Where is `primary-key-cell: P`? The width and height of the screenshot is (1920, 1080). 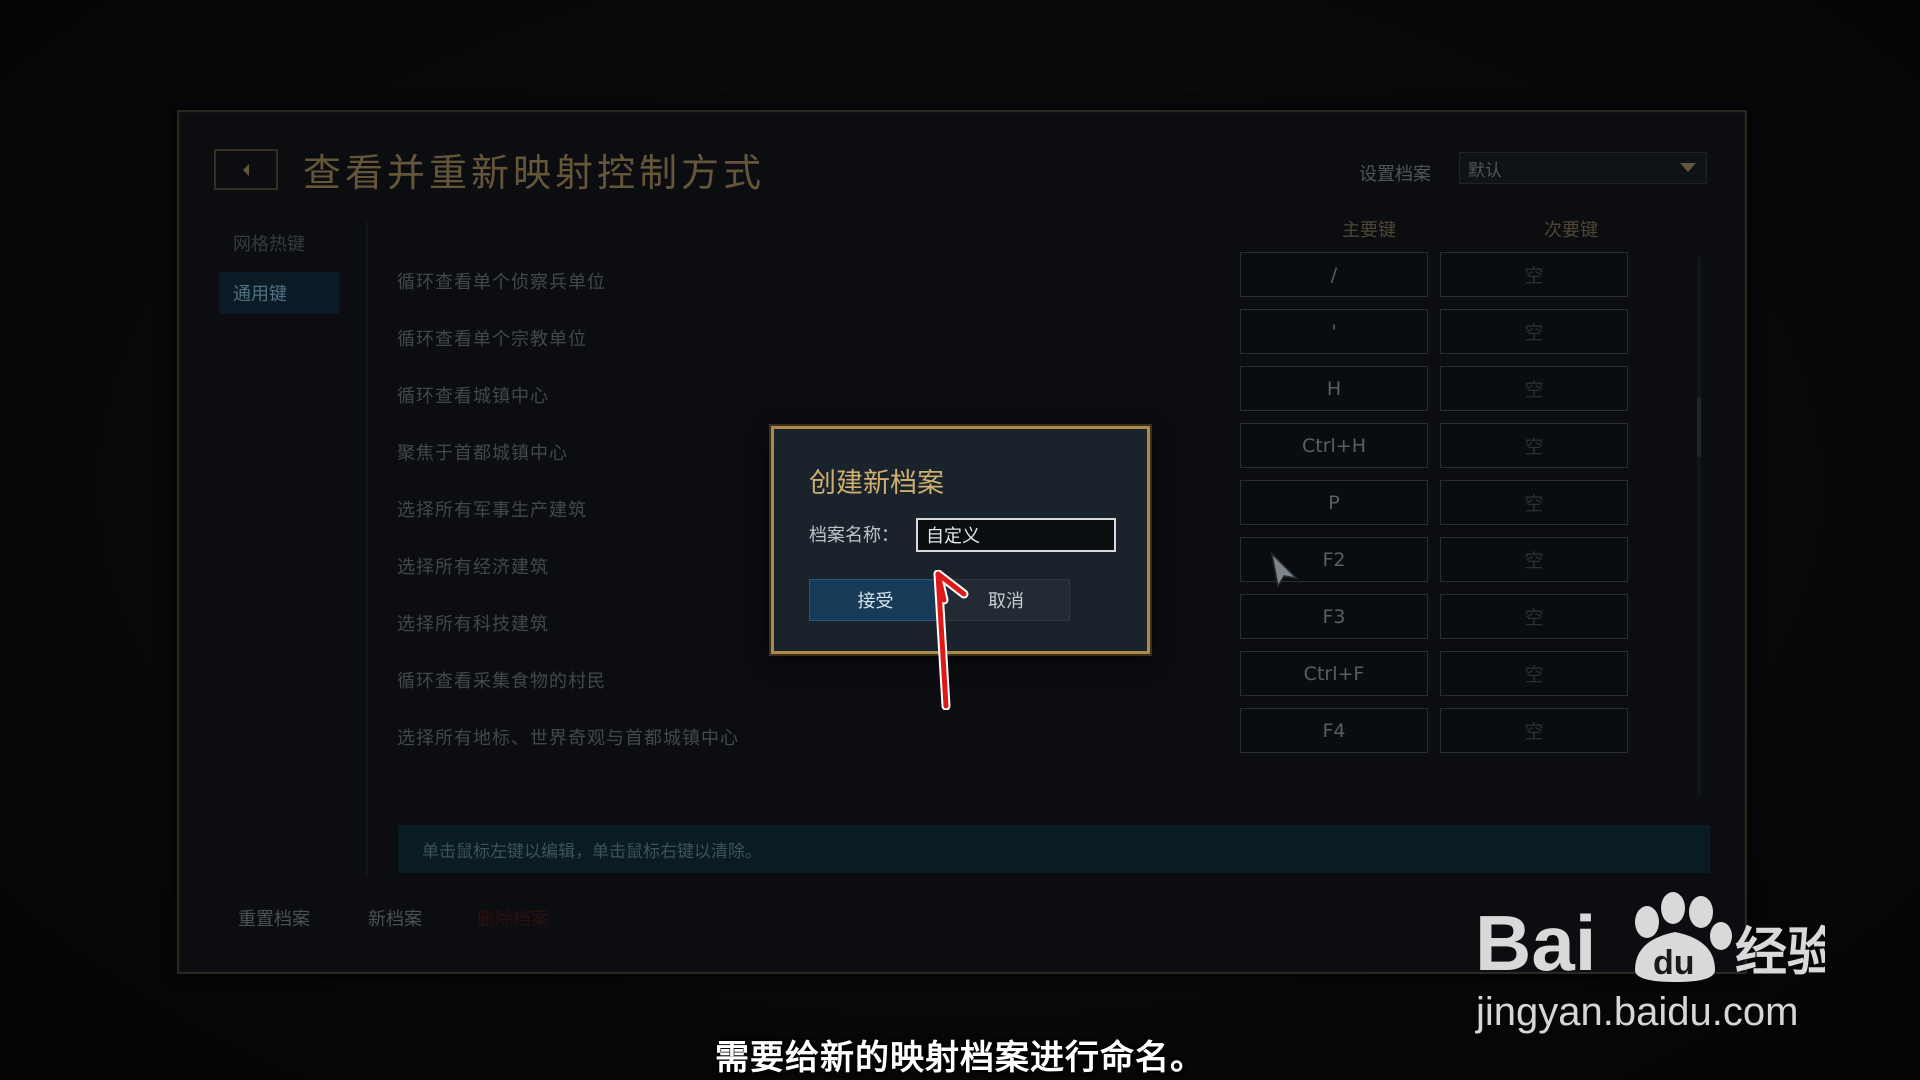
primary-key-cell: P is located at coordinates (1334, 502).